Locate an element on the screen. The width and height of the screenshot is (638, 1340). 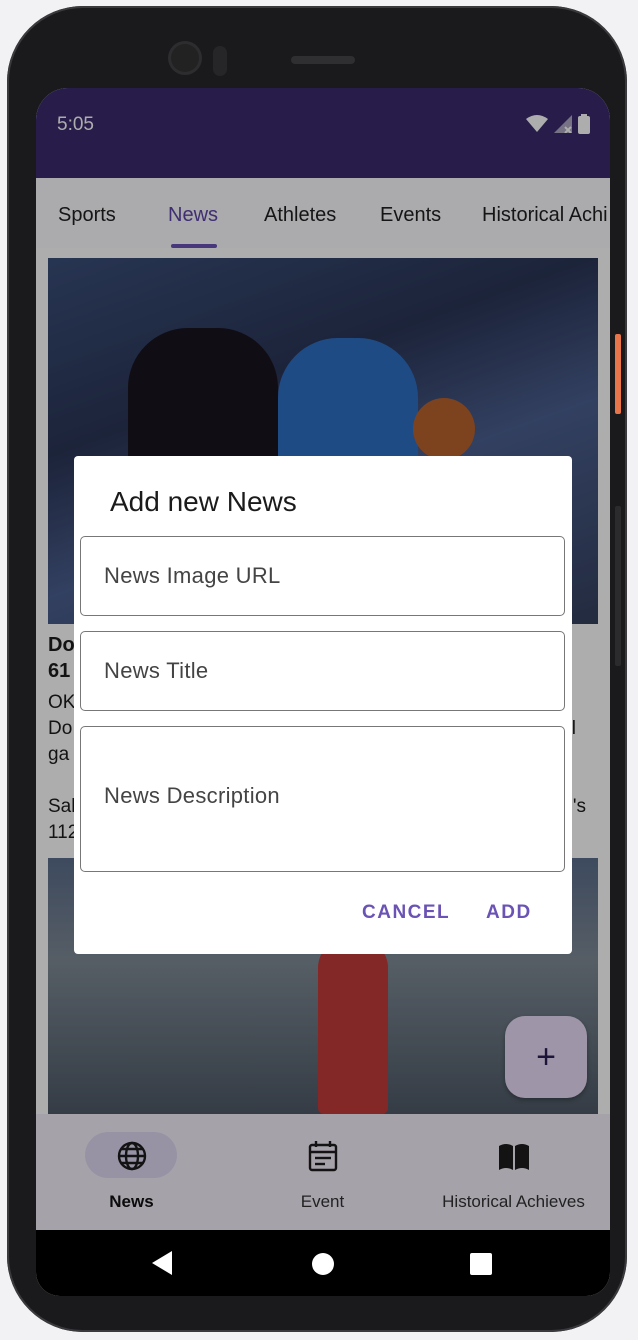
volume-button is located at coordinates (618, 586).